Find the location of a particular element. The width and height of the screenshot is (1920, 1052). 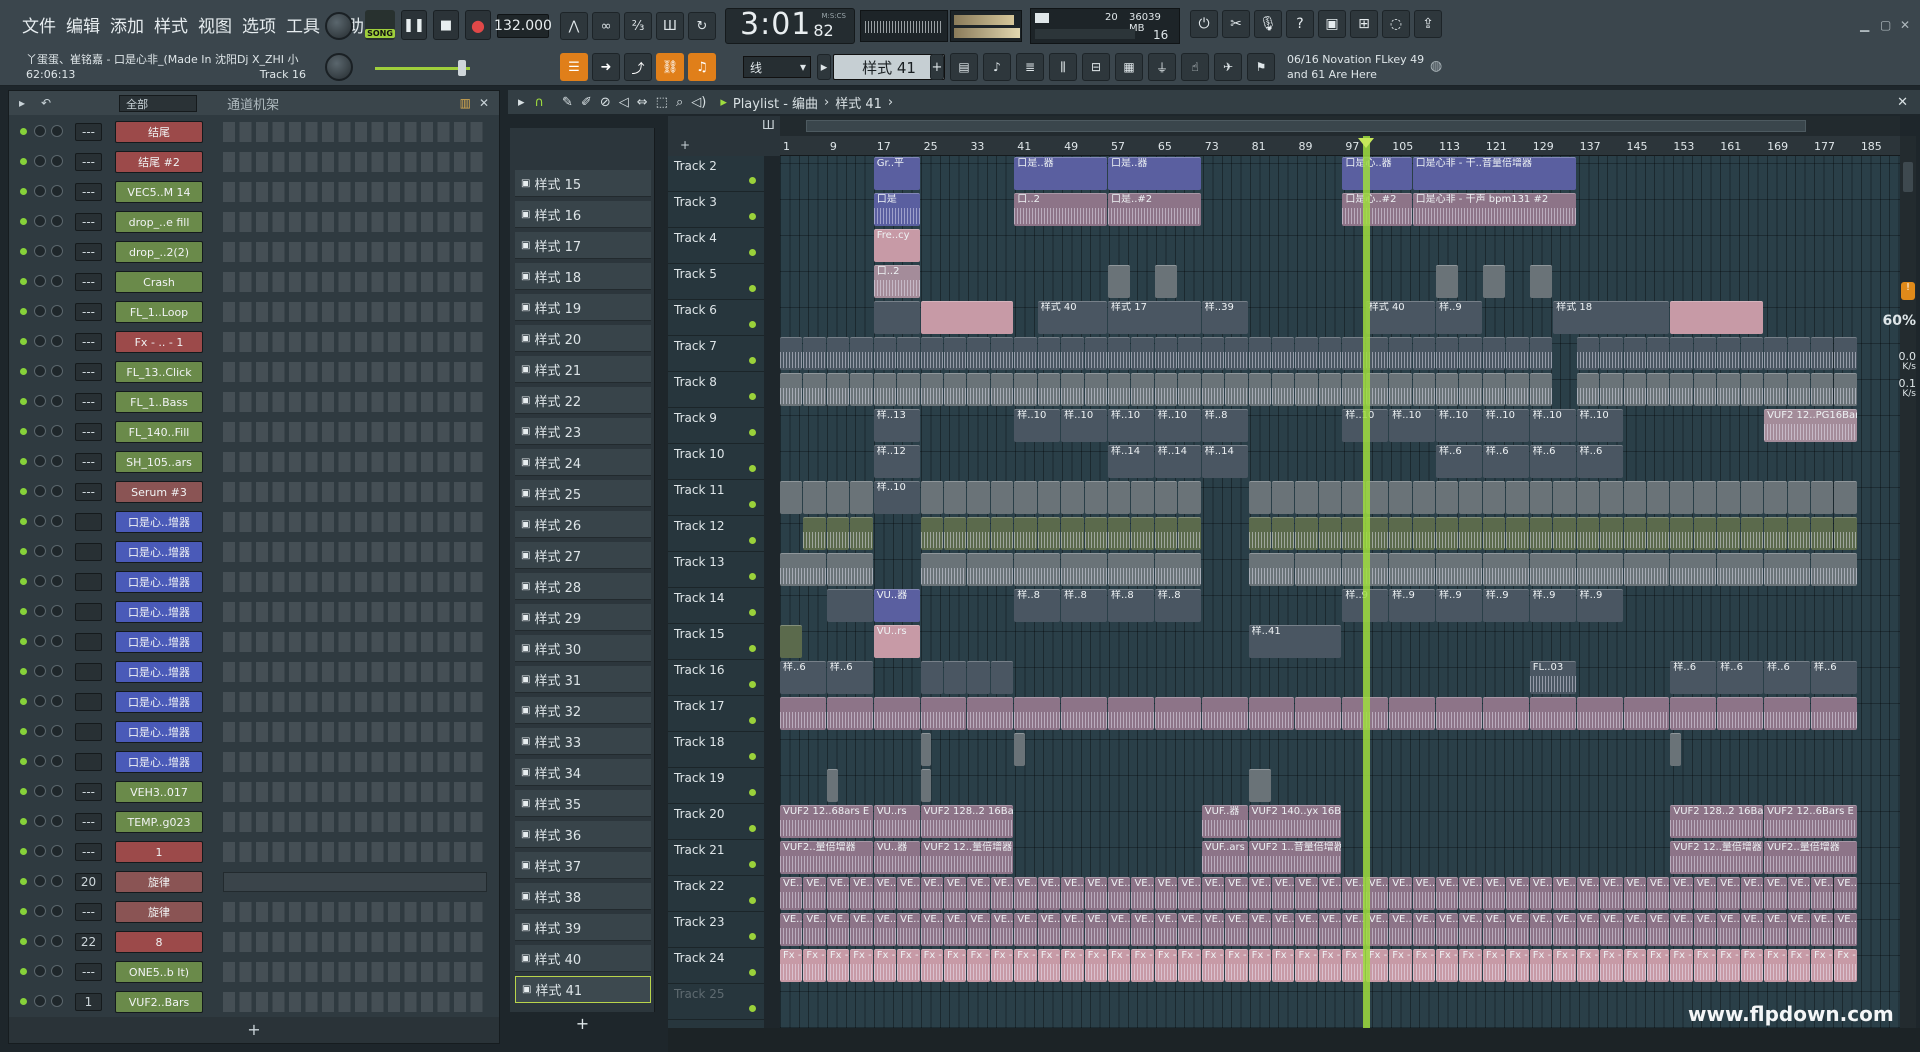

track-header: Track 11 is located at coordinates (716, 498).